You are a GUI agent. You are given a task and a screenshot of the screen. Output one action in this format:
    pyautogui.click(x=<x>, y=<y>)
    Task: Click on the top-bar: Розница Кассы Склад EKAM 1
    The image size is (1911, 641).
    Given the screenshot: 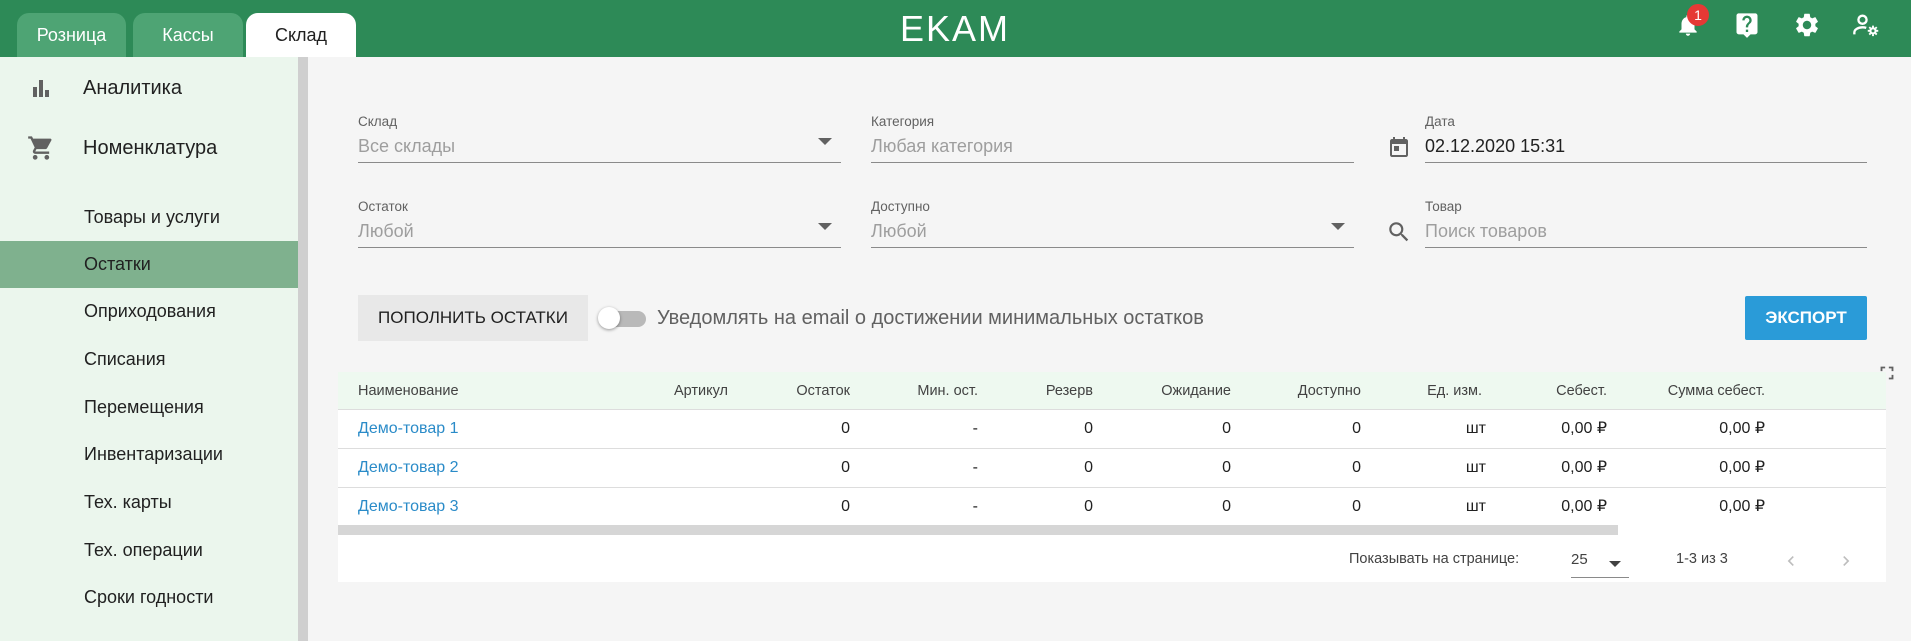 What is the action you would take?
    pyautogui.click(x=955, y=28)
    